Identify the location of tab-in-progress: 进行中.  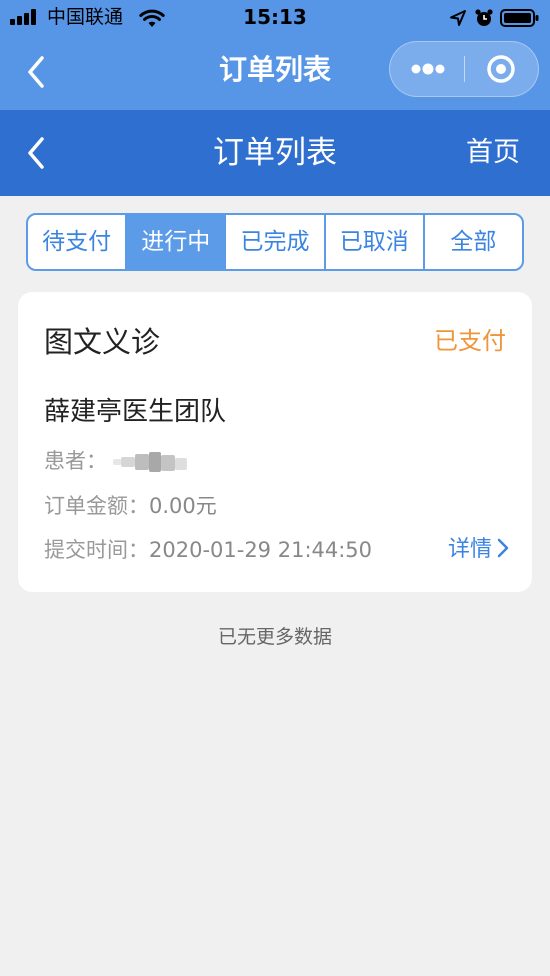
(177, 242).